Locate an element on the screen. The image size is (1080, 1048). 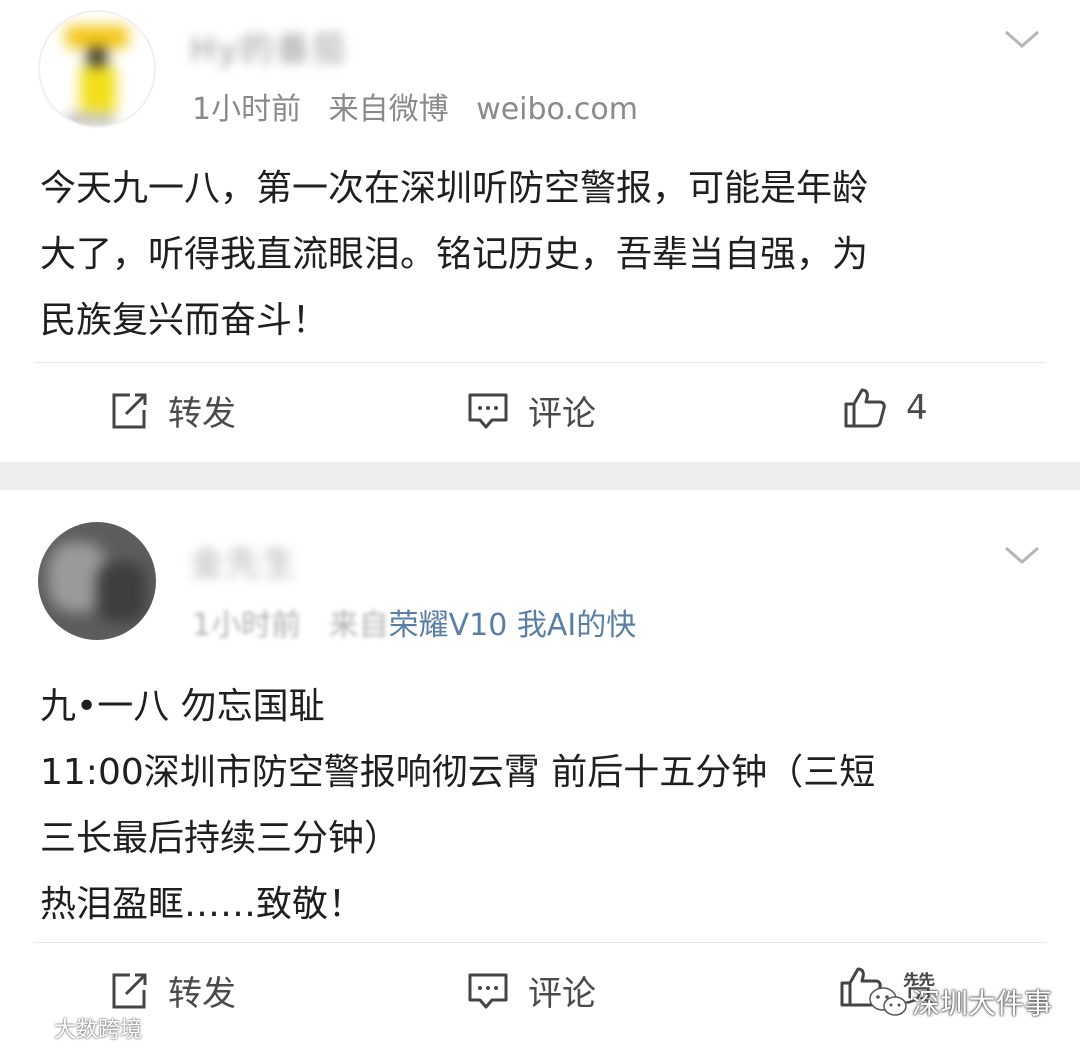
feed-separator is located at coordinates (540, 476).